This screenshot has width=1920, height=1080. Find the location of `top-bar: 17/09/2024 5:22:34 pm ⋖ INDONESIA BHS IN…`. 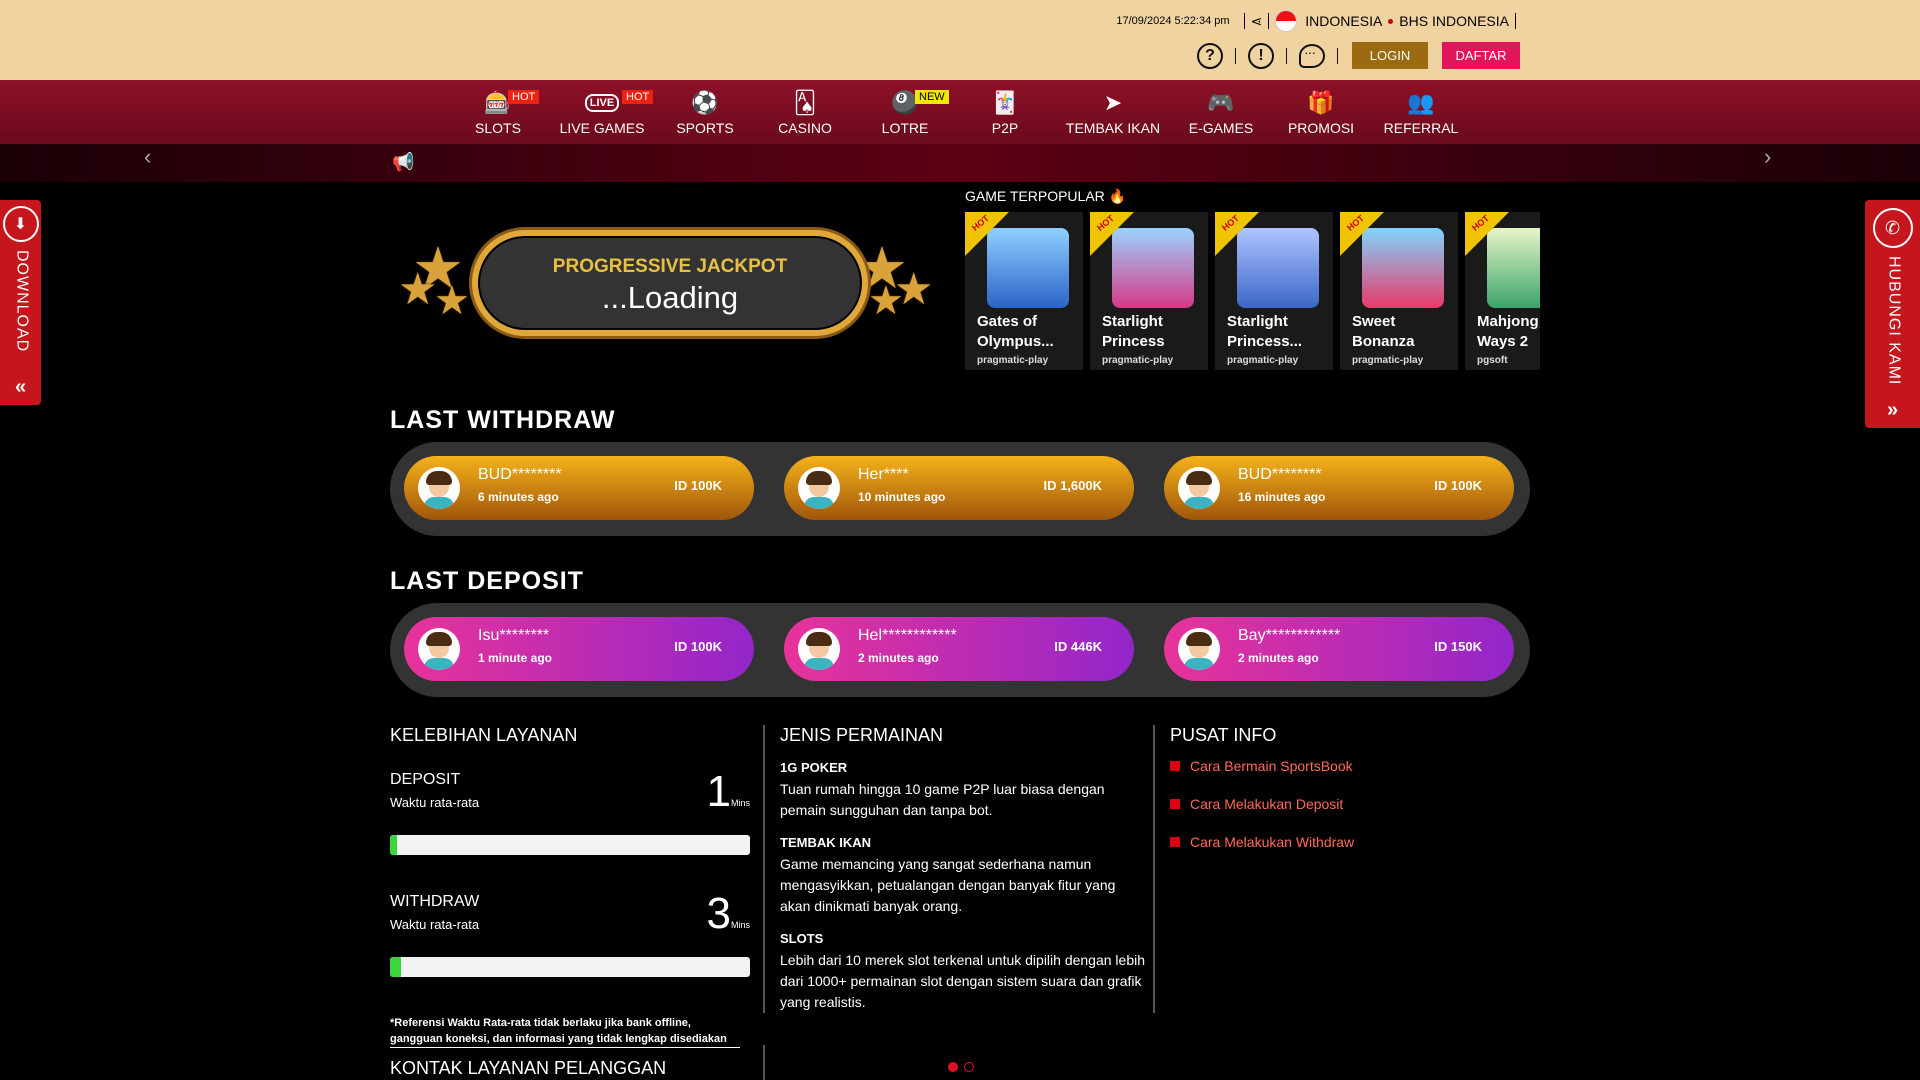

top-bar: 17/09/2024 5:22:34 pm ⋖ INDONESIA BHS IN… is located at coordinates (960, 40).